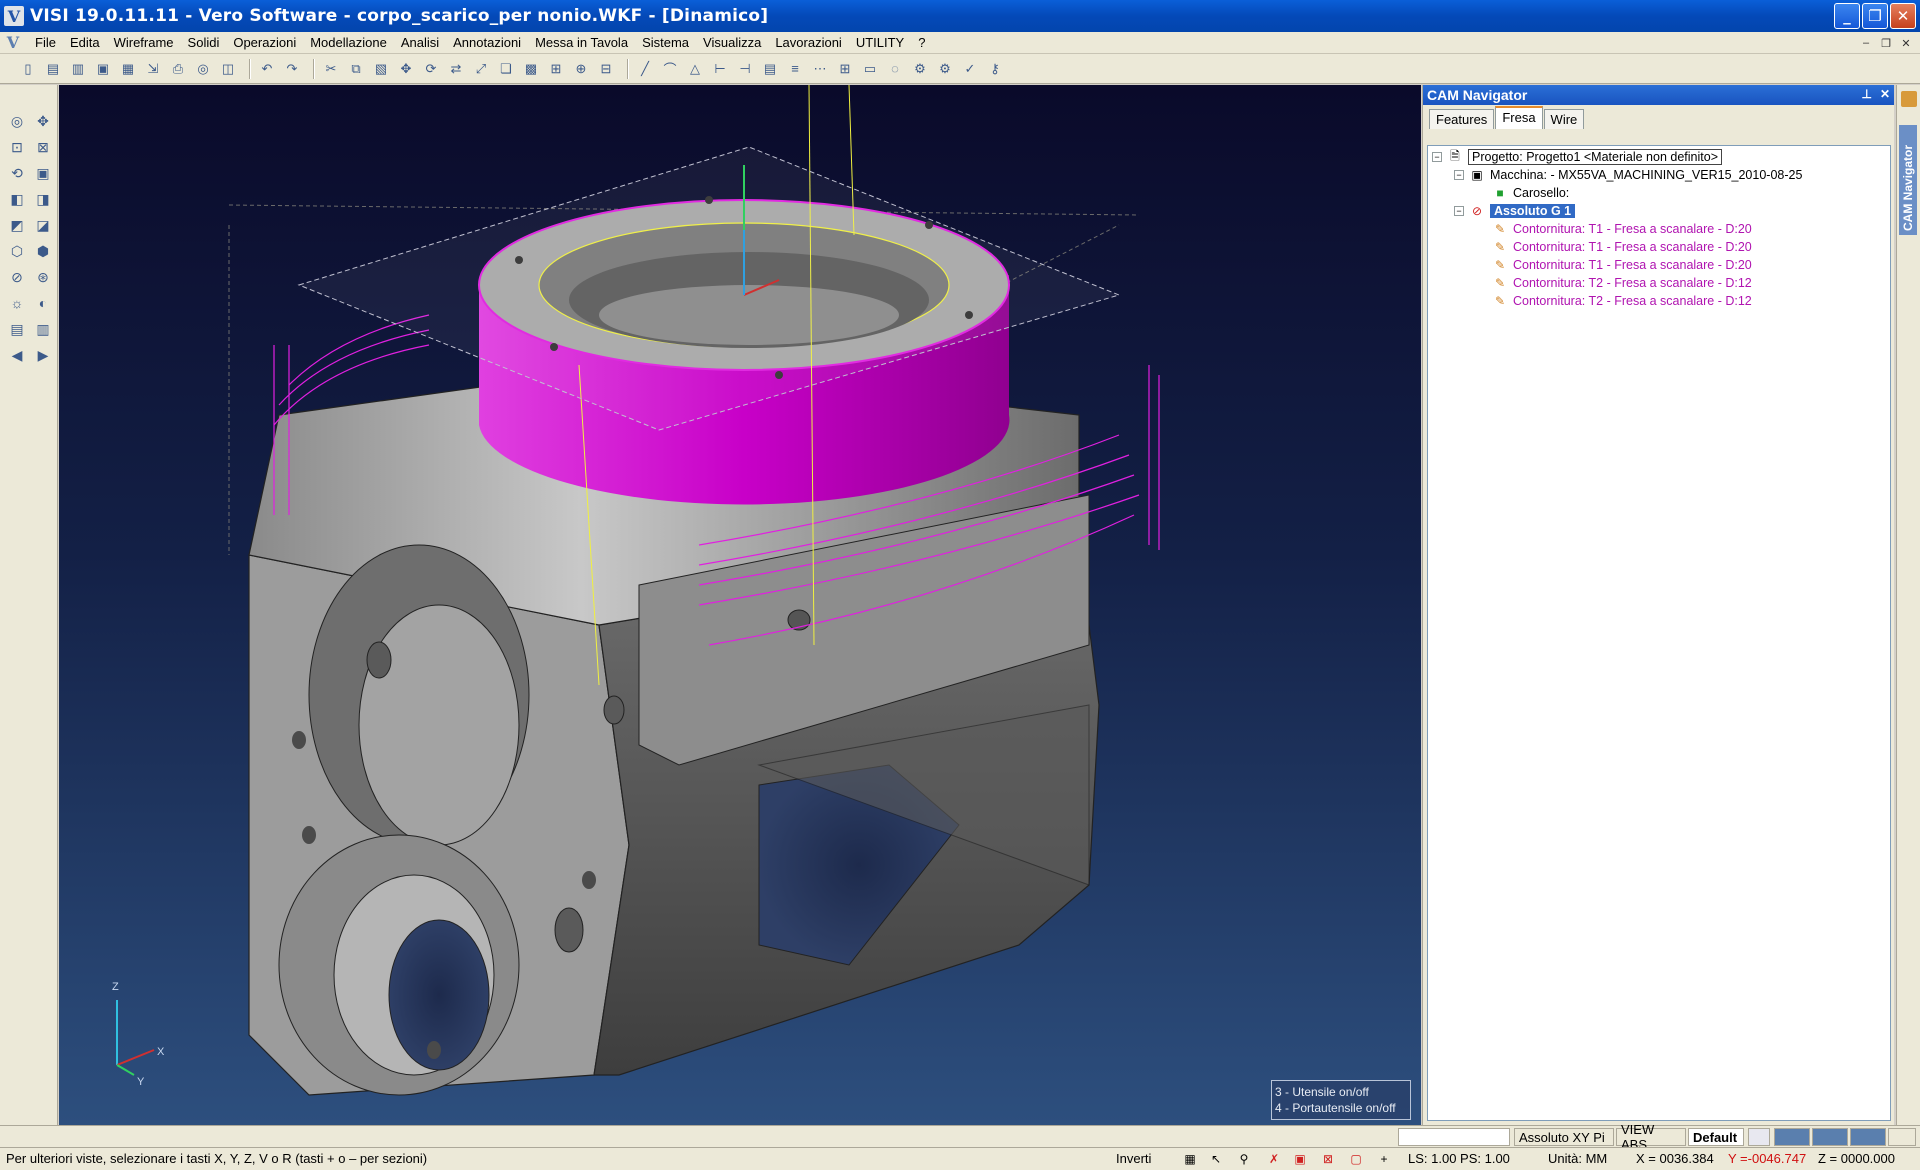  I want to click on close-button: ✕, so click(1903, 16).